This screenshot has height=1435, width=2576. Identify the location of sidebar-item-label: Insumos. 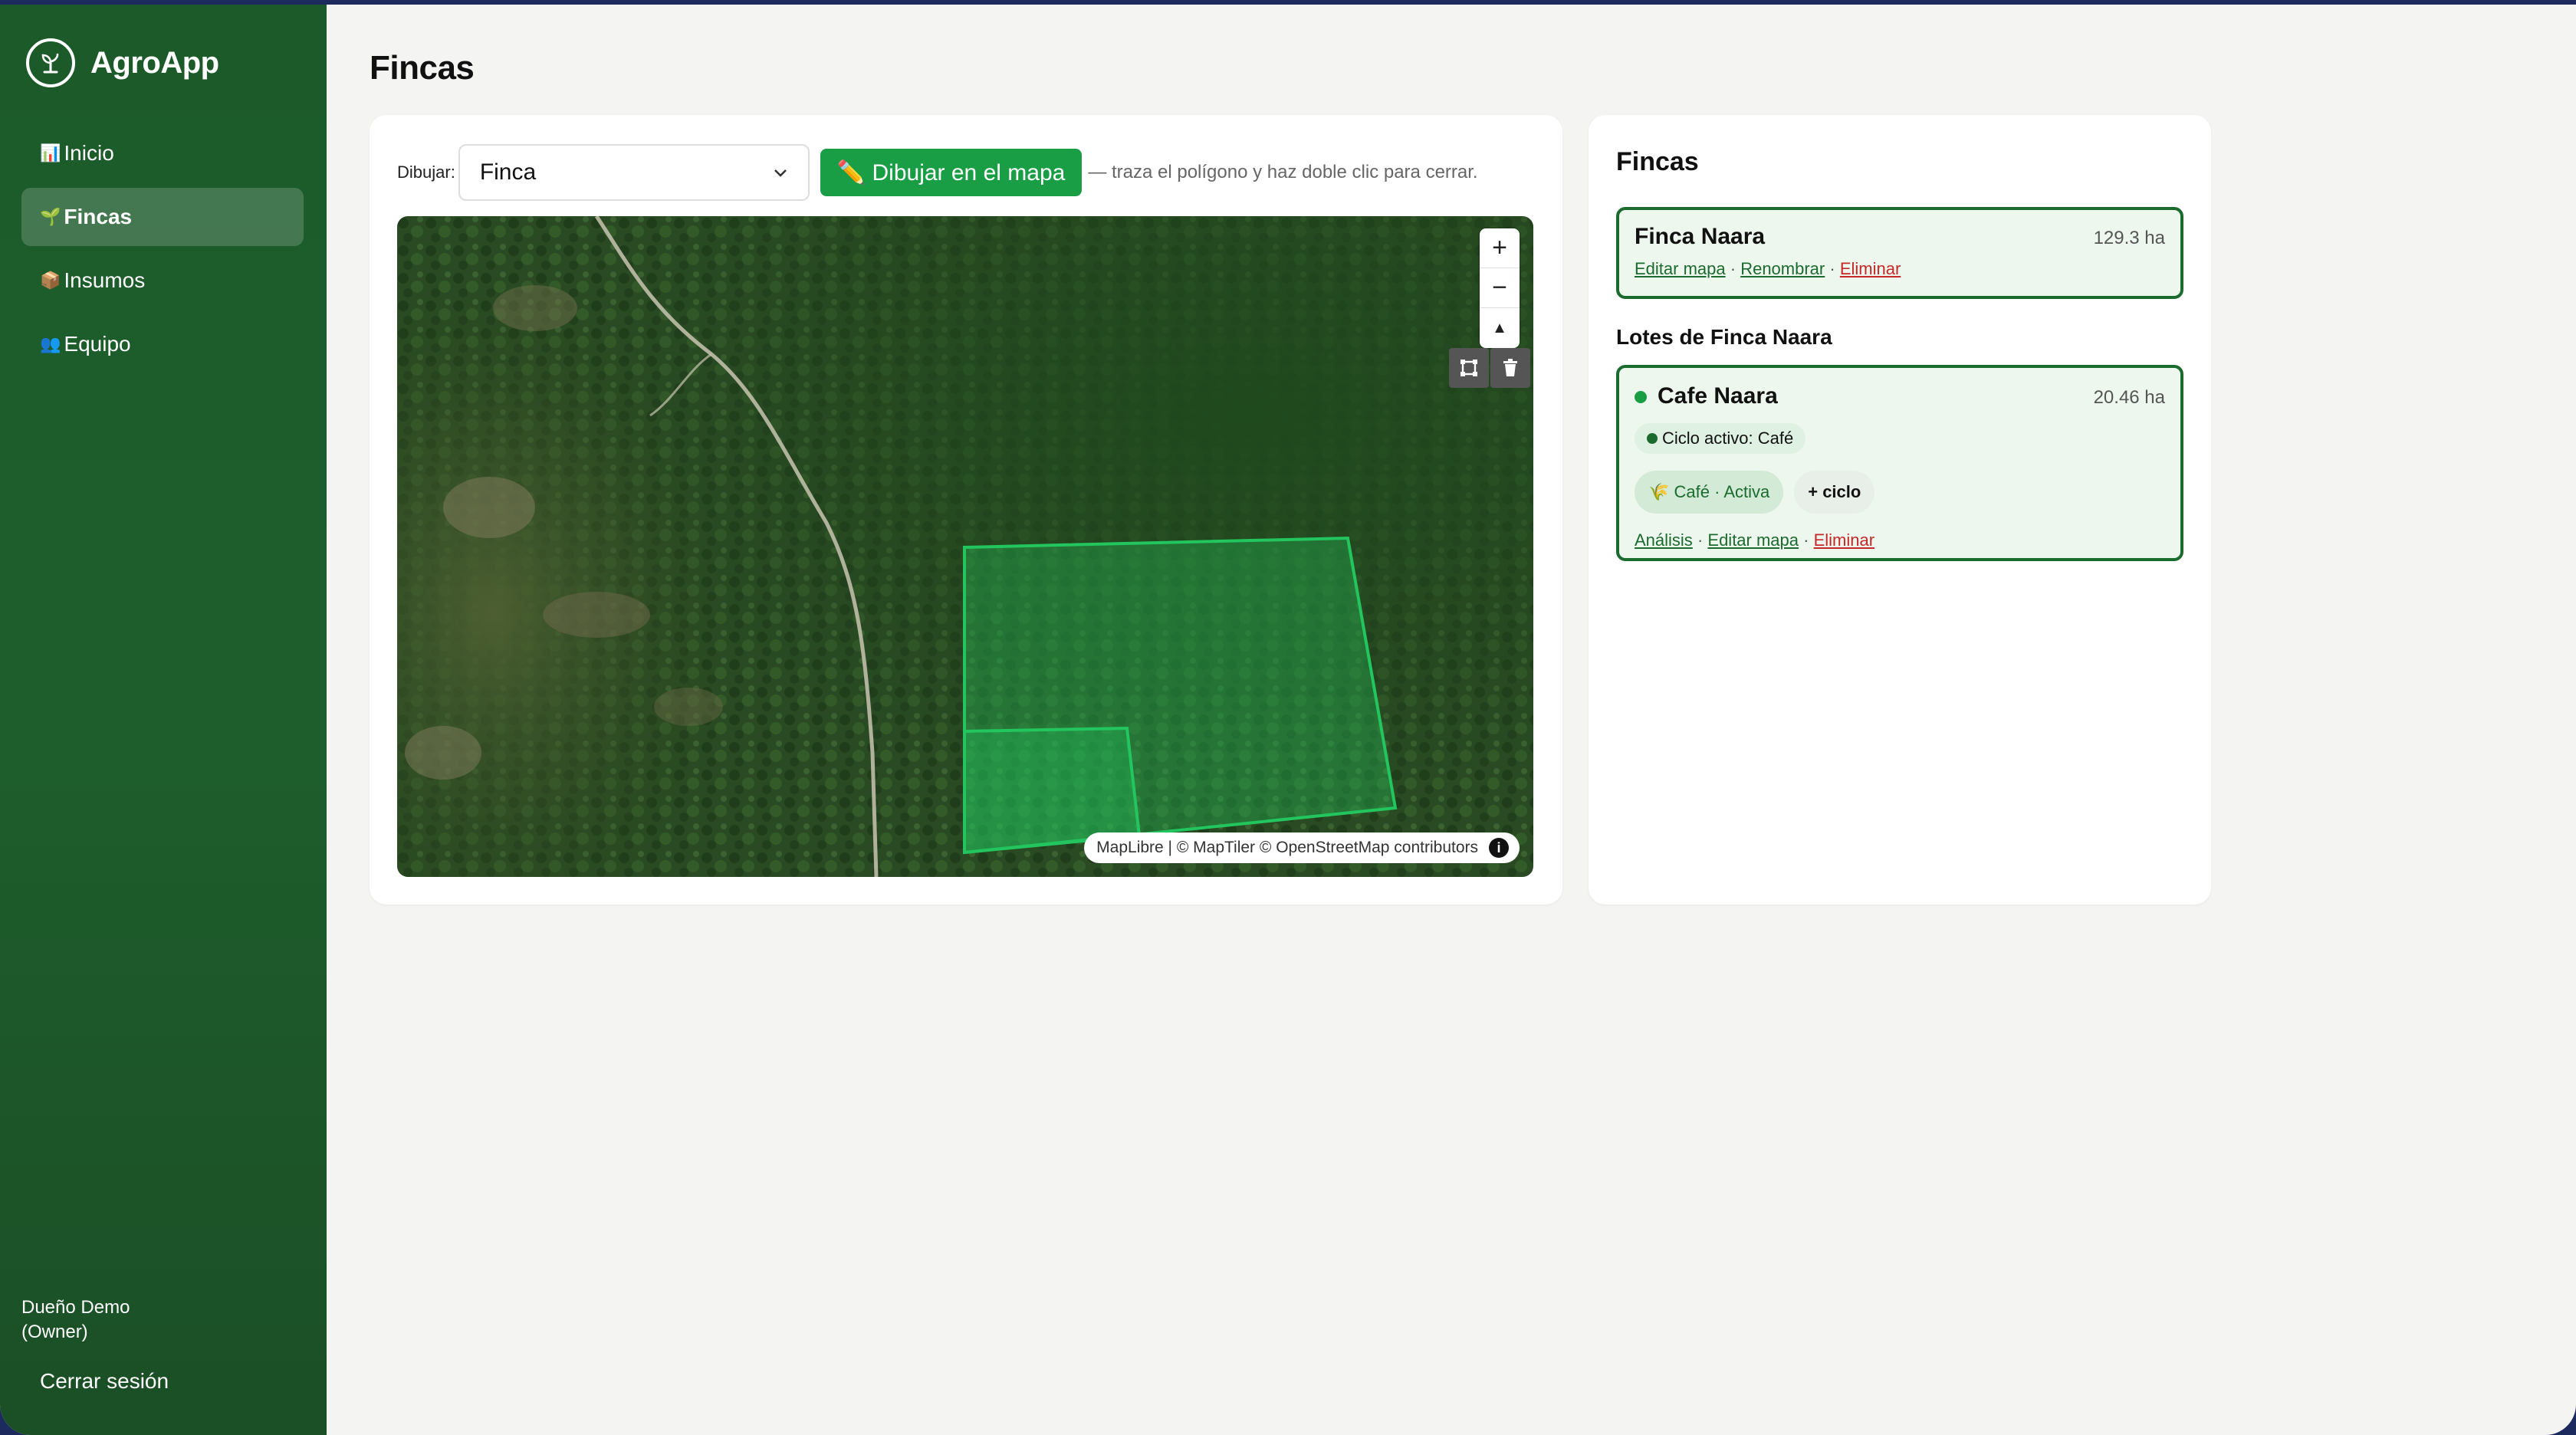
(105, 280).